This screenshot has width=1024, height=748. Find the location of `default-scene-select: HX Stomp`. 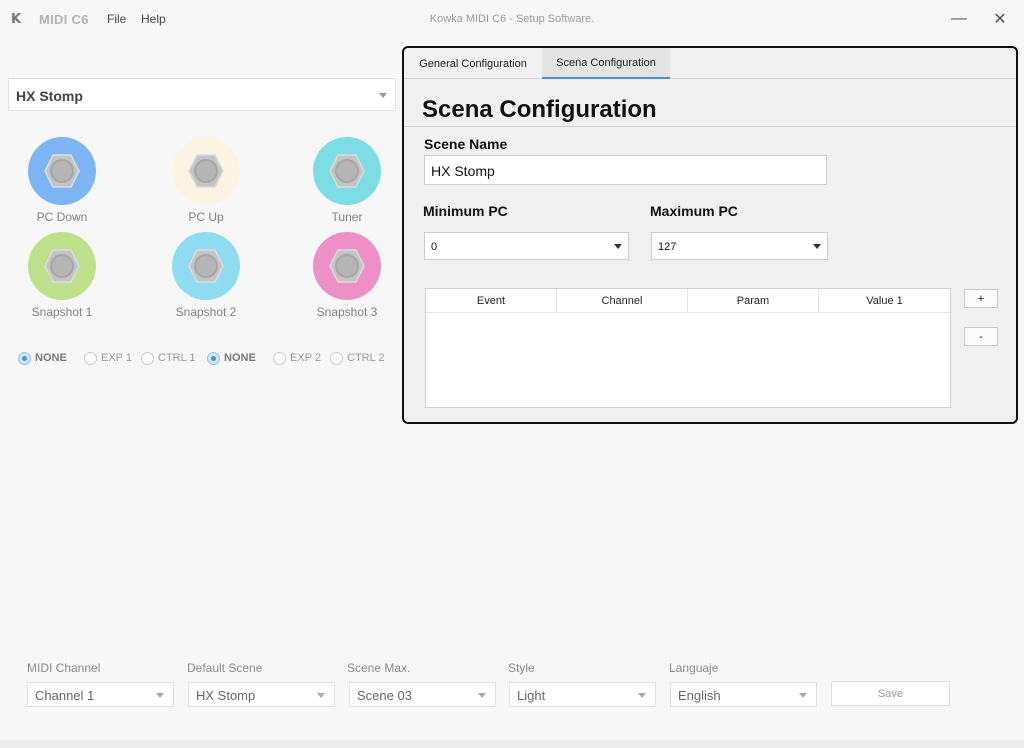

default-scene-select: HX Stomp is located at coordinates (261, 694).